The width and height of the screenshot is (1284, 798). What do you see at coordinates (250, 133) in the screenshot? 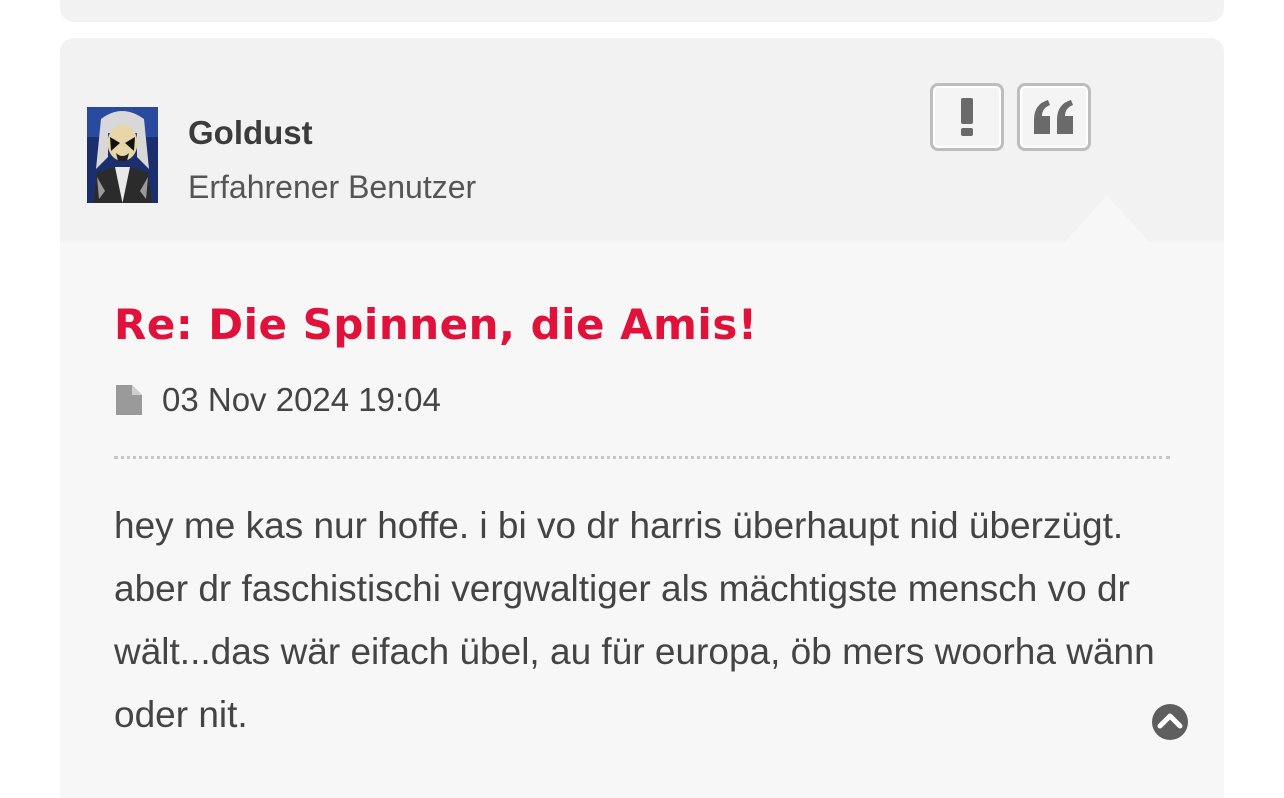
I see `author-name: Goldust` at bounding box center [250, 133].